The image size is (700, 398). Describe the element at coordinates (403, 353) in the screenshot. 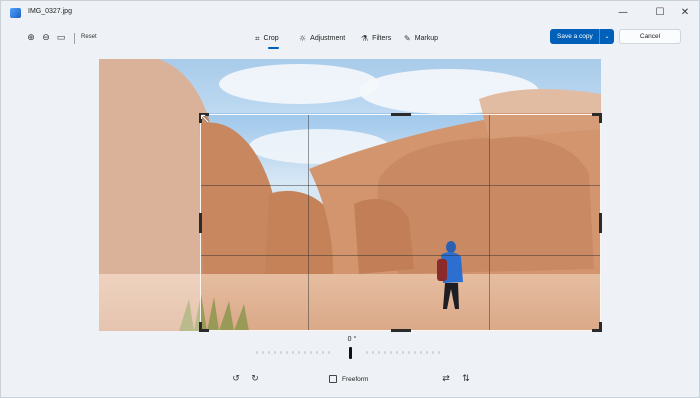

I see `rotation-ticks-right` at that location.